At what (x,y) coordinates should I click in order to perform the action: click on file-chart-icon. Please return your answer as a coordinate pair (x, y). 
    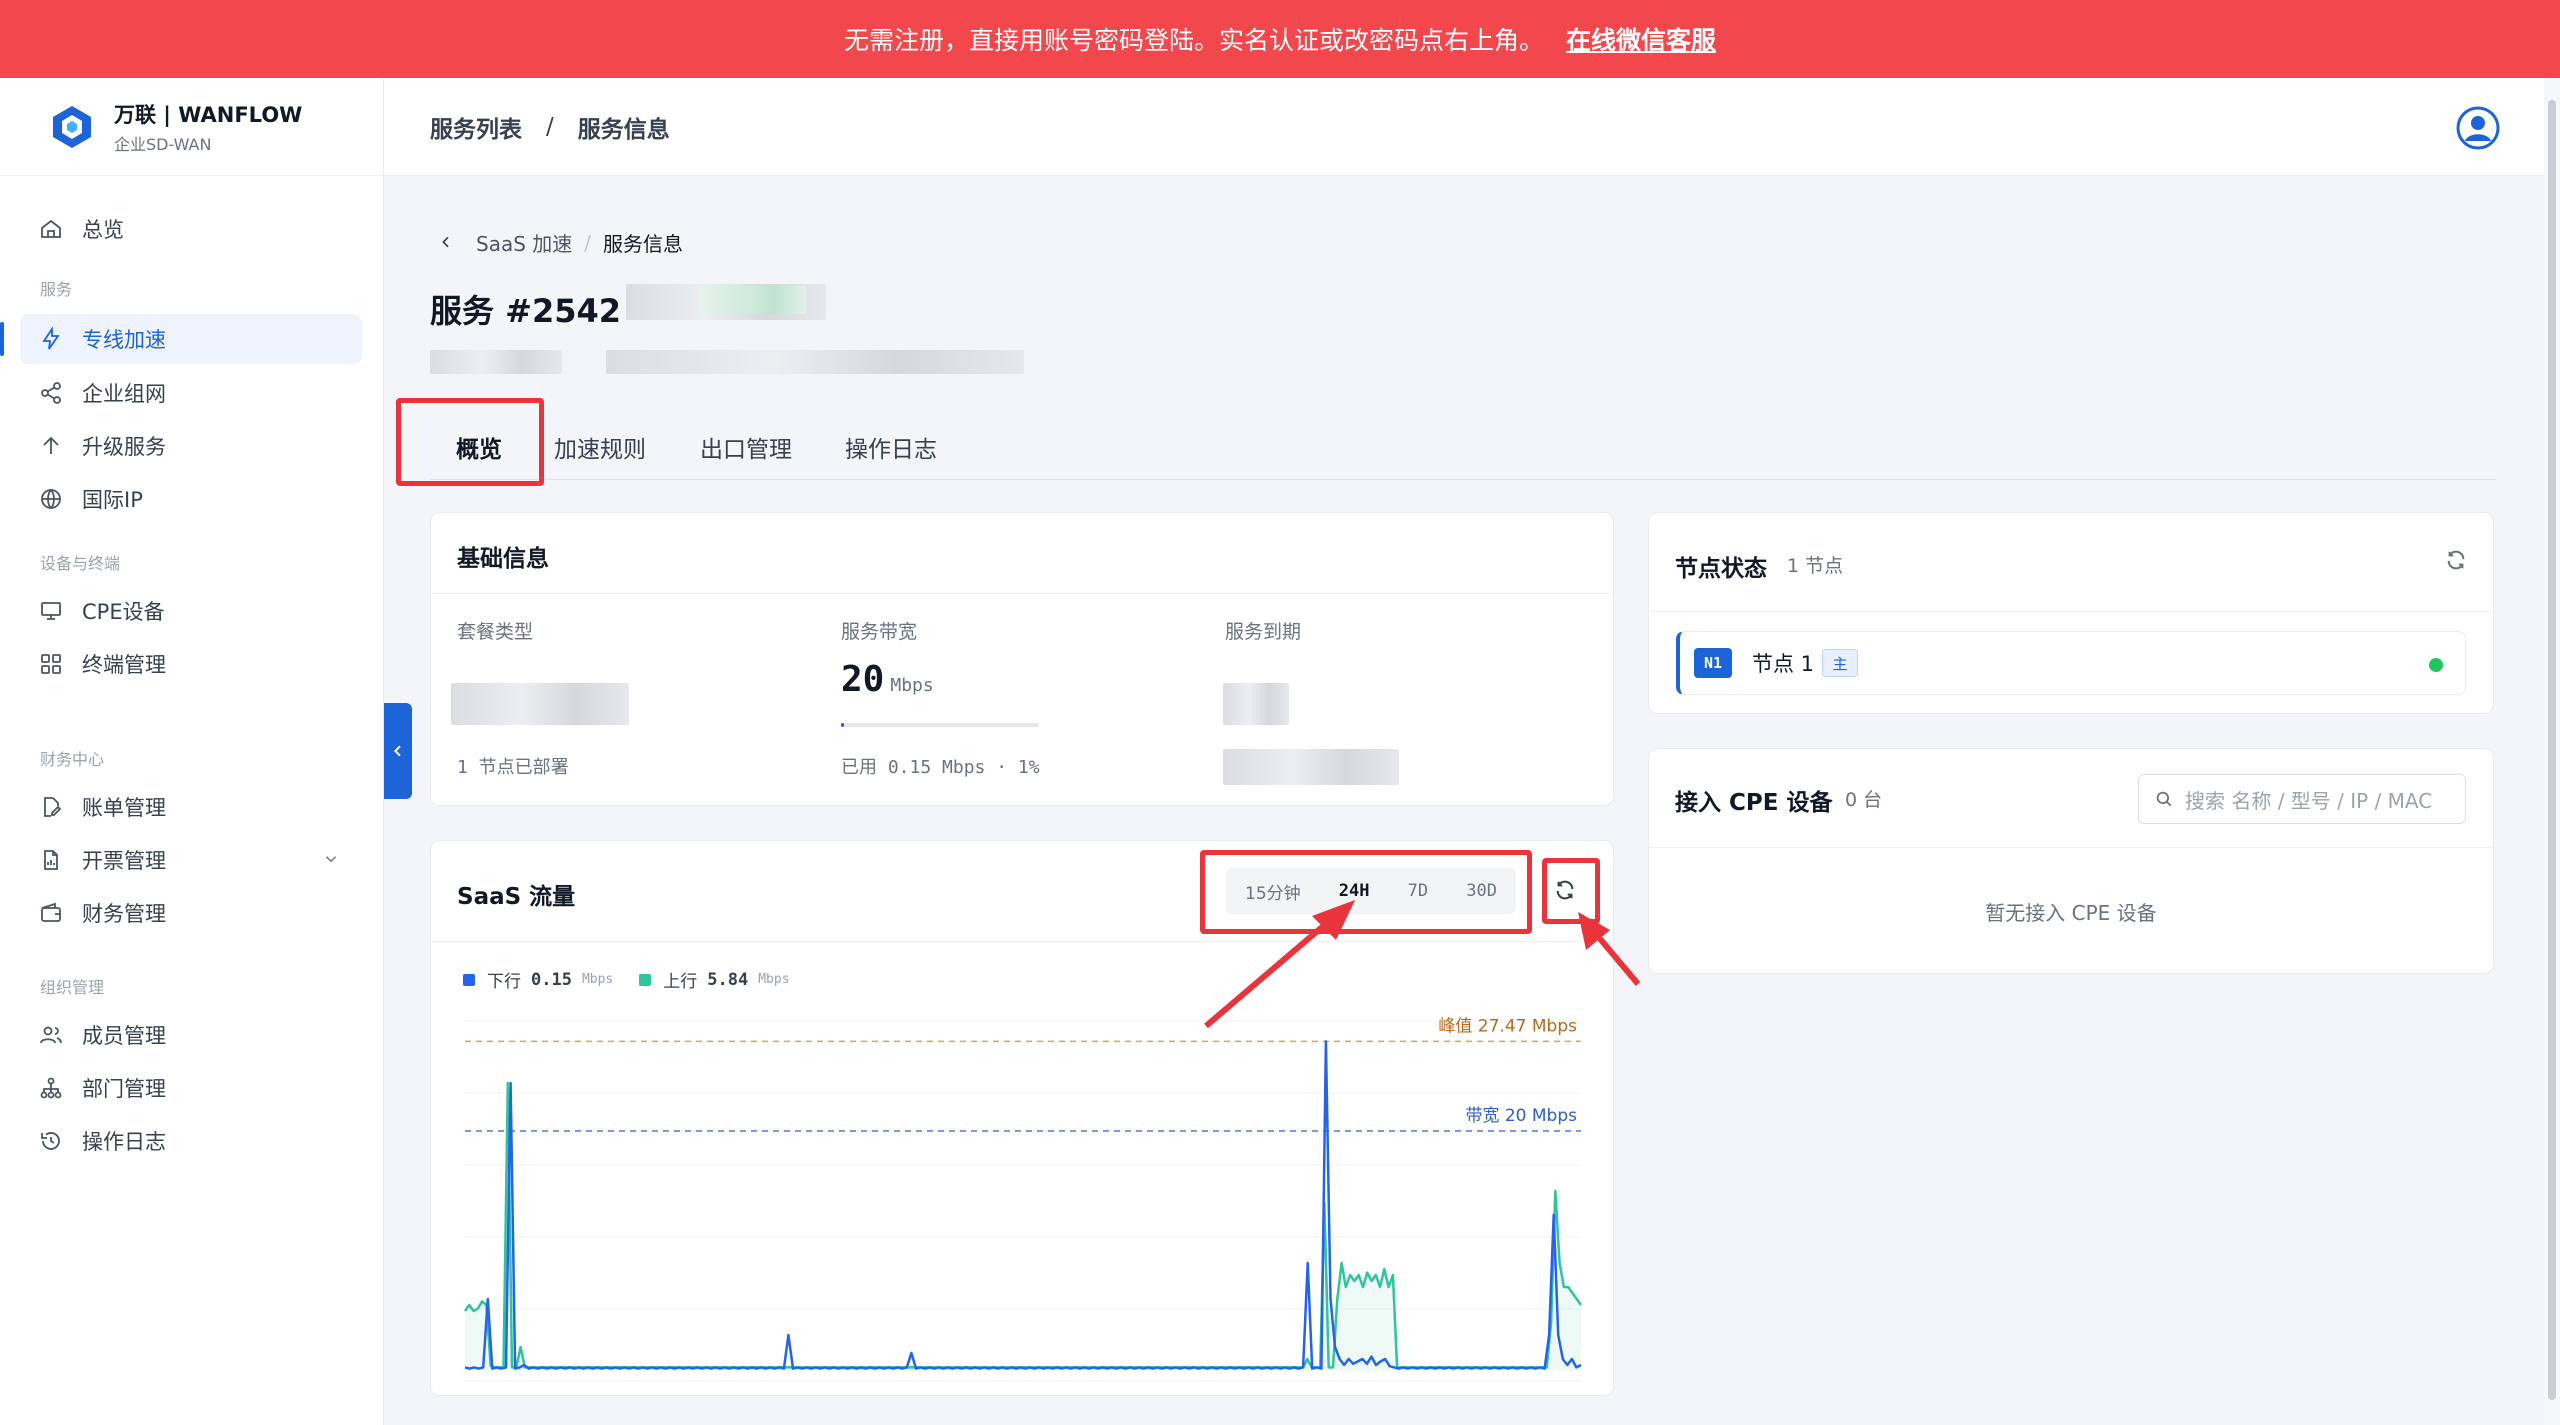
    Looking at the image, I should click on (51, 860).